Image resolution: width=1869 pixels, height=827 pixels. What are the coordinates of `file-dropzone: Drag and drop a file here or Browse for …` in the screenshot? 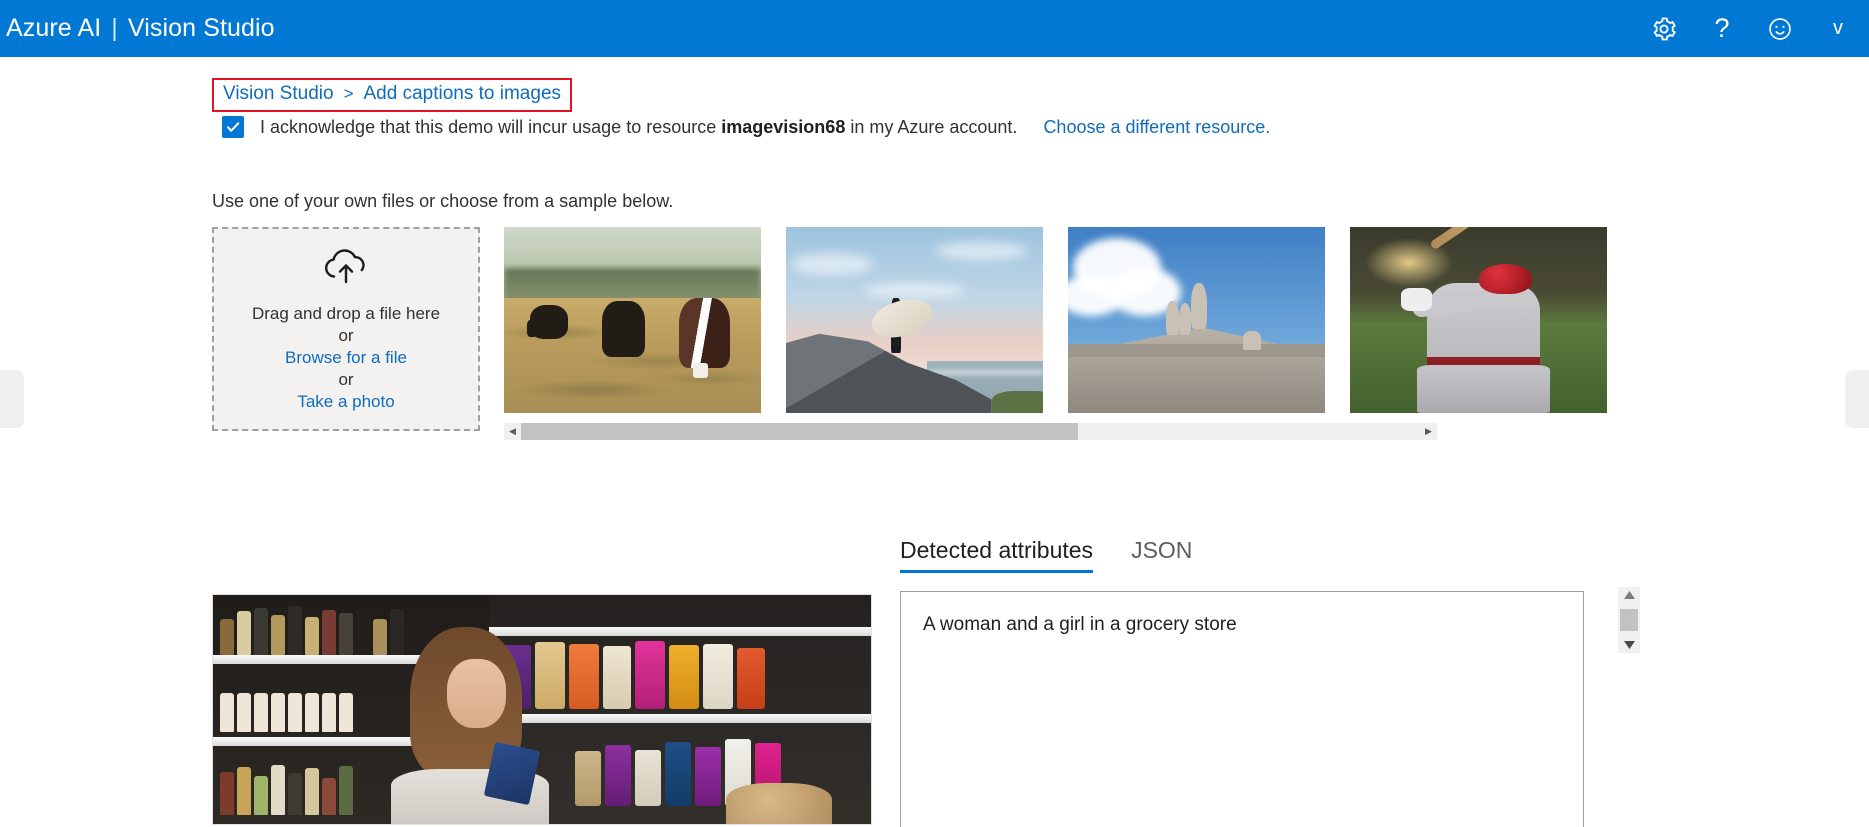 It's located at (346, 329).